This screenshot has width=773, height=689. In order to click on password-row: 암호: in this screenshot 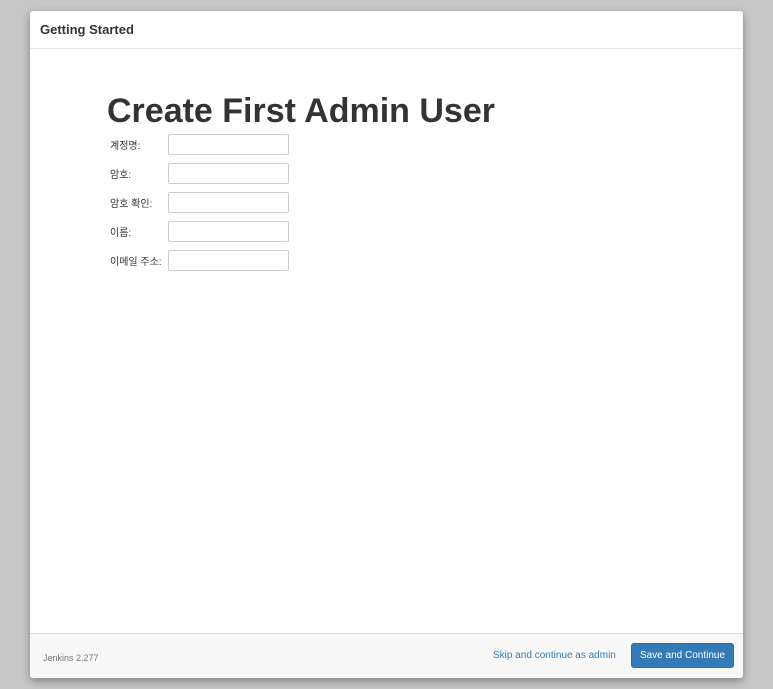, I will do `click(199, 173)`.